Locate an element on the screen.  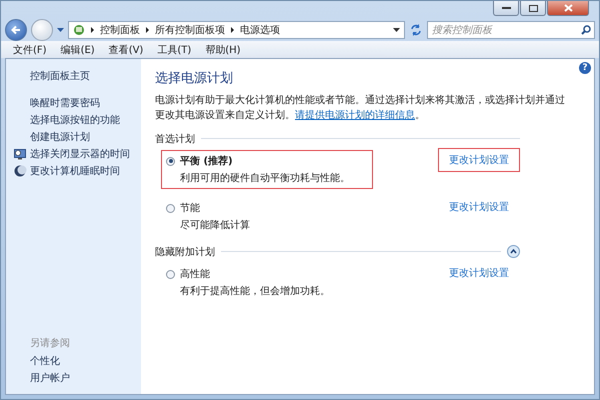
section-label: 另请参阅 is located at coordinates (50, 343).